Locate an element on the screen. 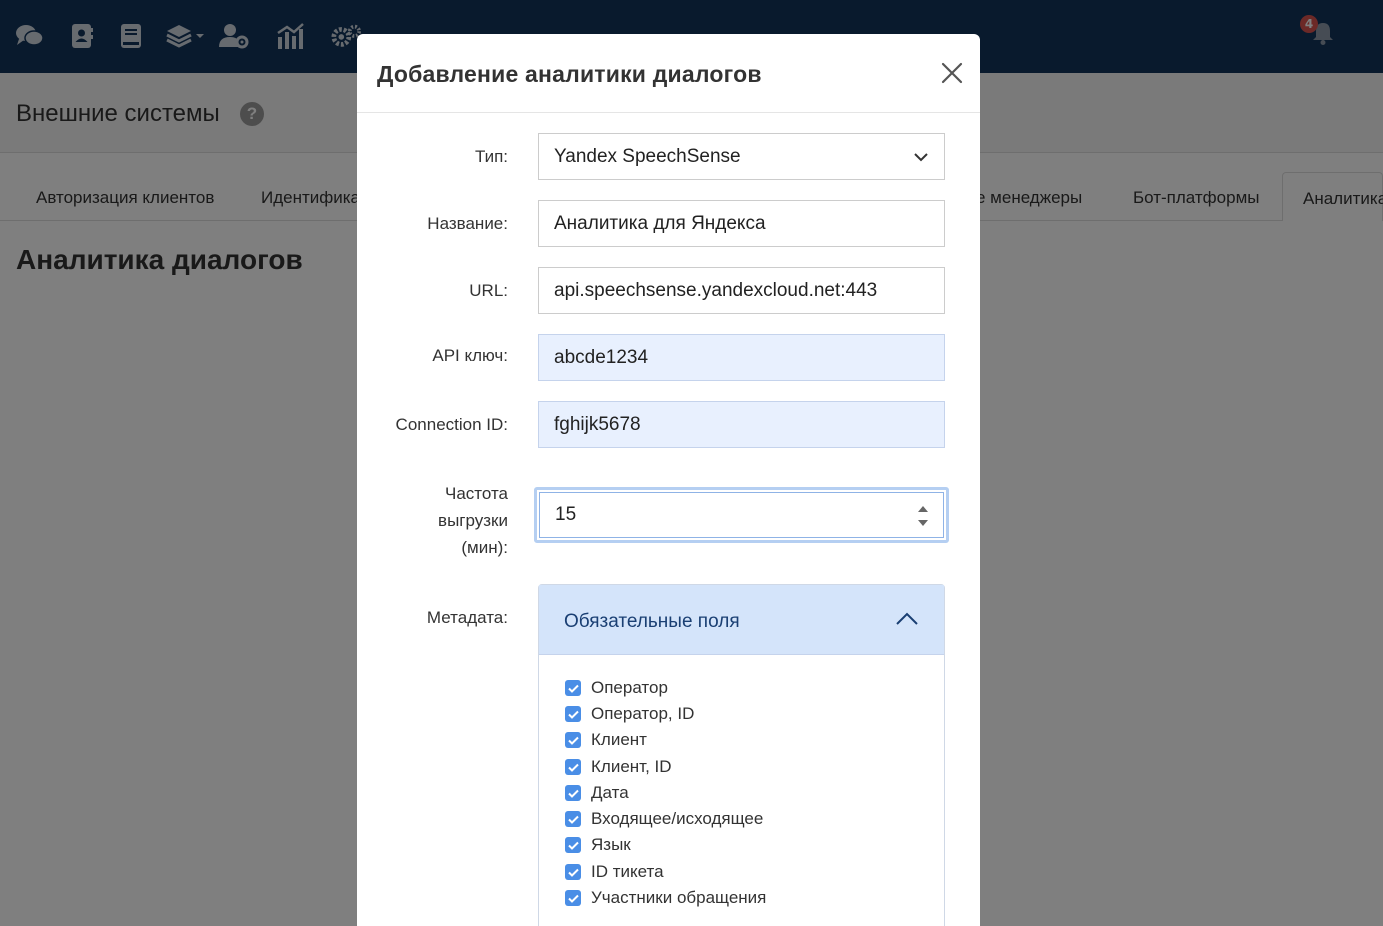 This screenshot has width=1383, height=926. name-input: Аналитика для Яндекса is located at coordinates (741, 223).